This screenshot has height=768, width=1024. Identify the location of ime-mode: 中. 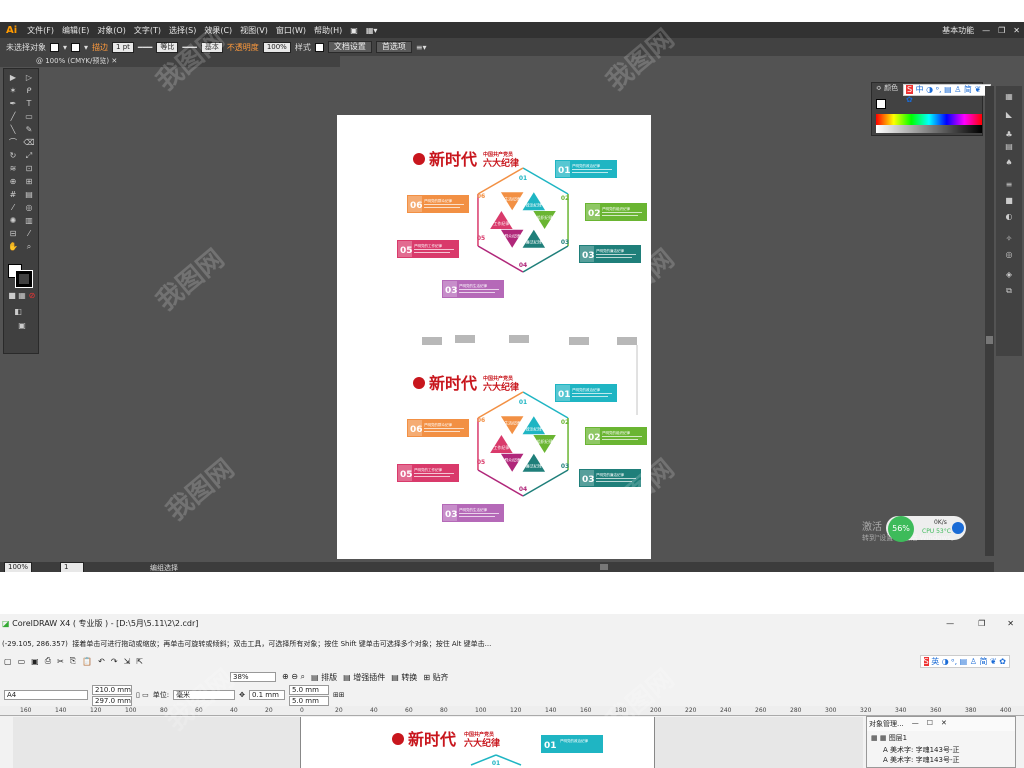
(920, 89).